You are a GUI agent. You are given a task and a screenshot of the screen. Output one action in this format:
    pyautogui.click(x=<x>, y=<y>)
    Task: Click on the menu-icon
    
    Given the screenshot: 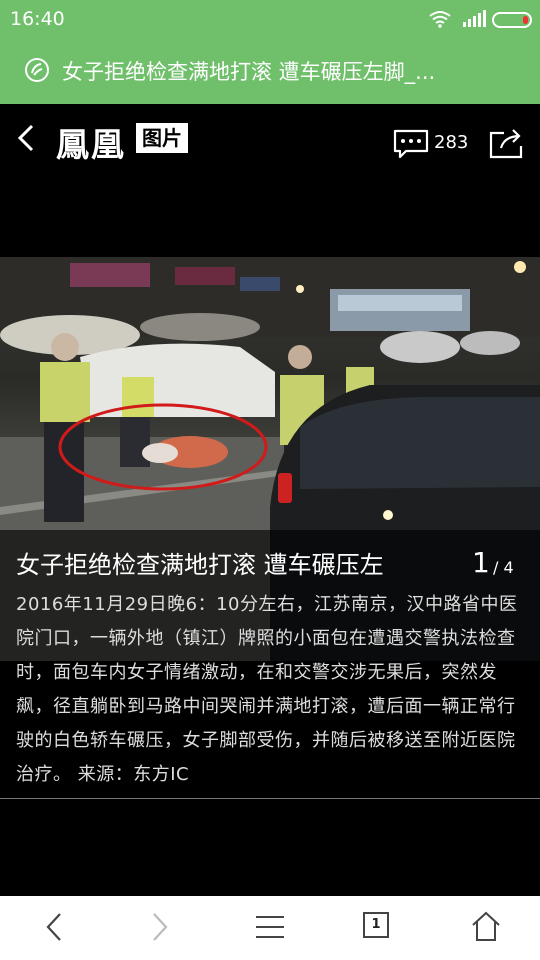 What is the action you would take?
    pyautogui.click(x=270, y=929)
    